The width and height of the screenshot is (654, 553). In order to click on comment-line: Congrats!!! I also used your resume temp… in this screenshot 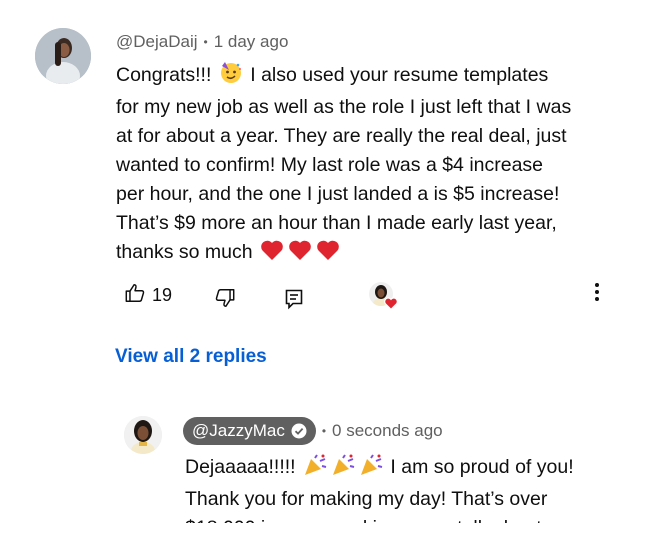, I will do `click(376, 76)`.